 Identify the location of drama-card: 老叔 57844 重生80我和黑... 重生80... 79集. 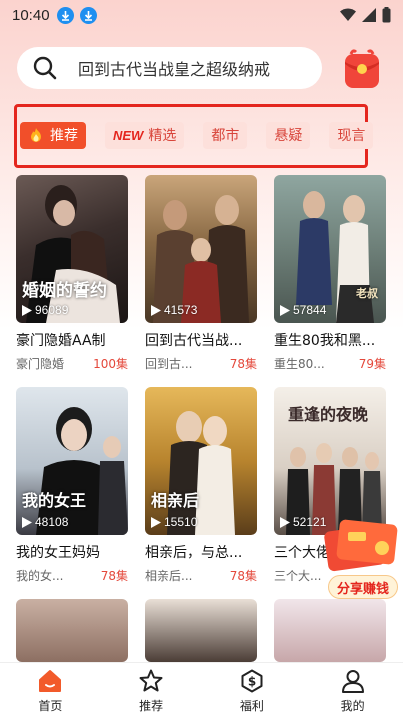
(330, 273).